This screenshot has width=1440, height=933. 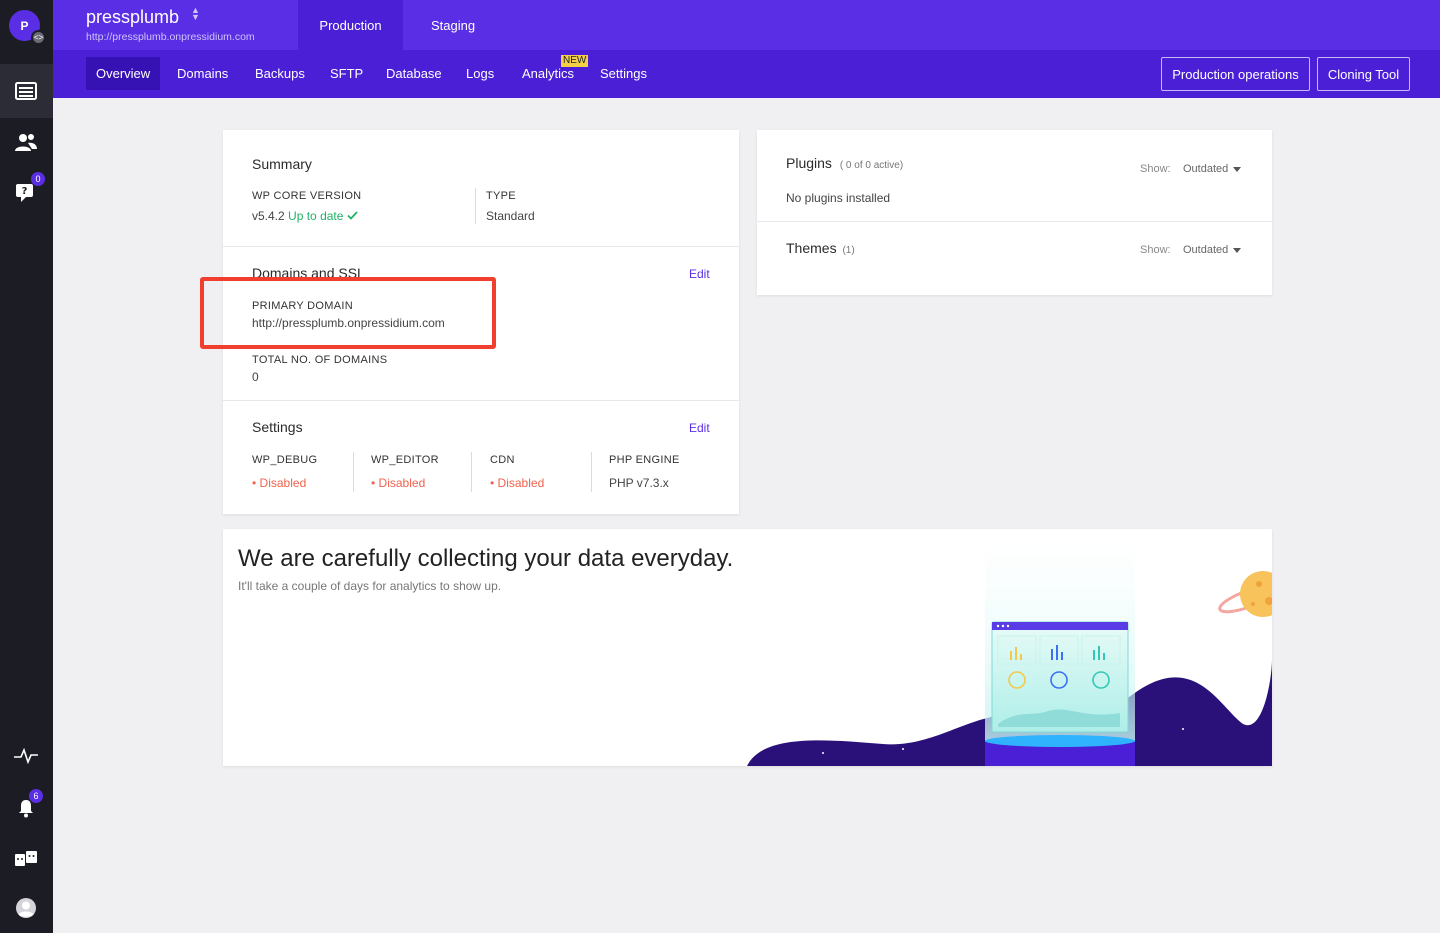 I want to click on nav-domains: Domains, so click(x=202, y=73).